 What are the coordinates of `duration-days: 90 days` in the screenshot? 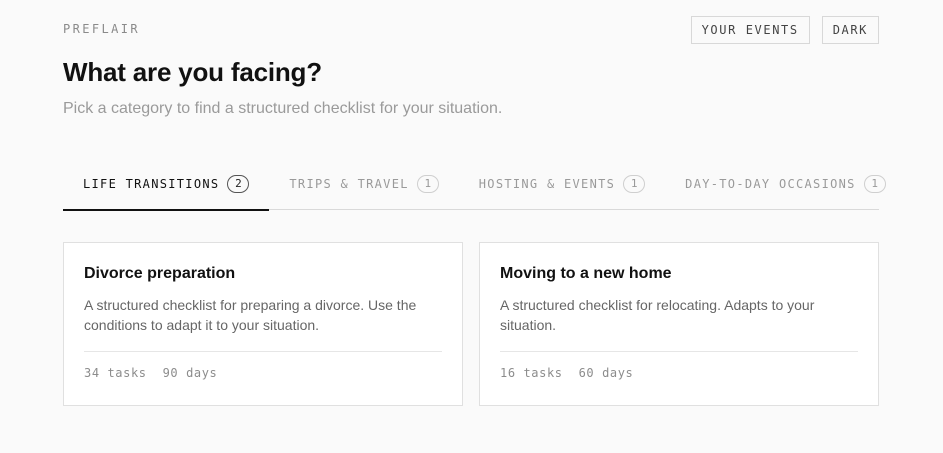 It's located at (190, 373).